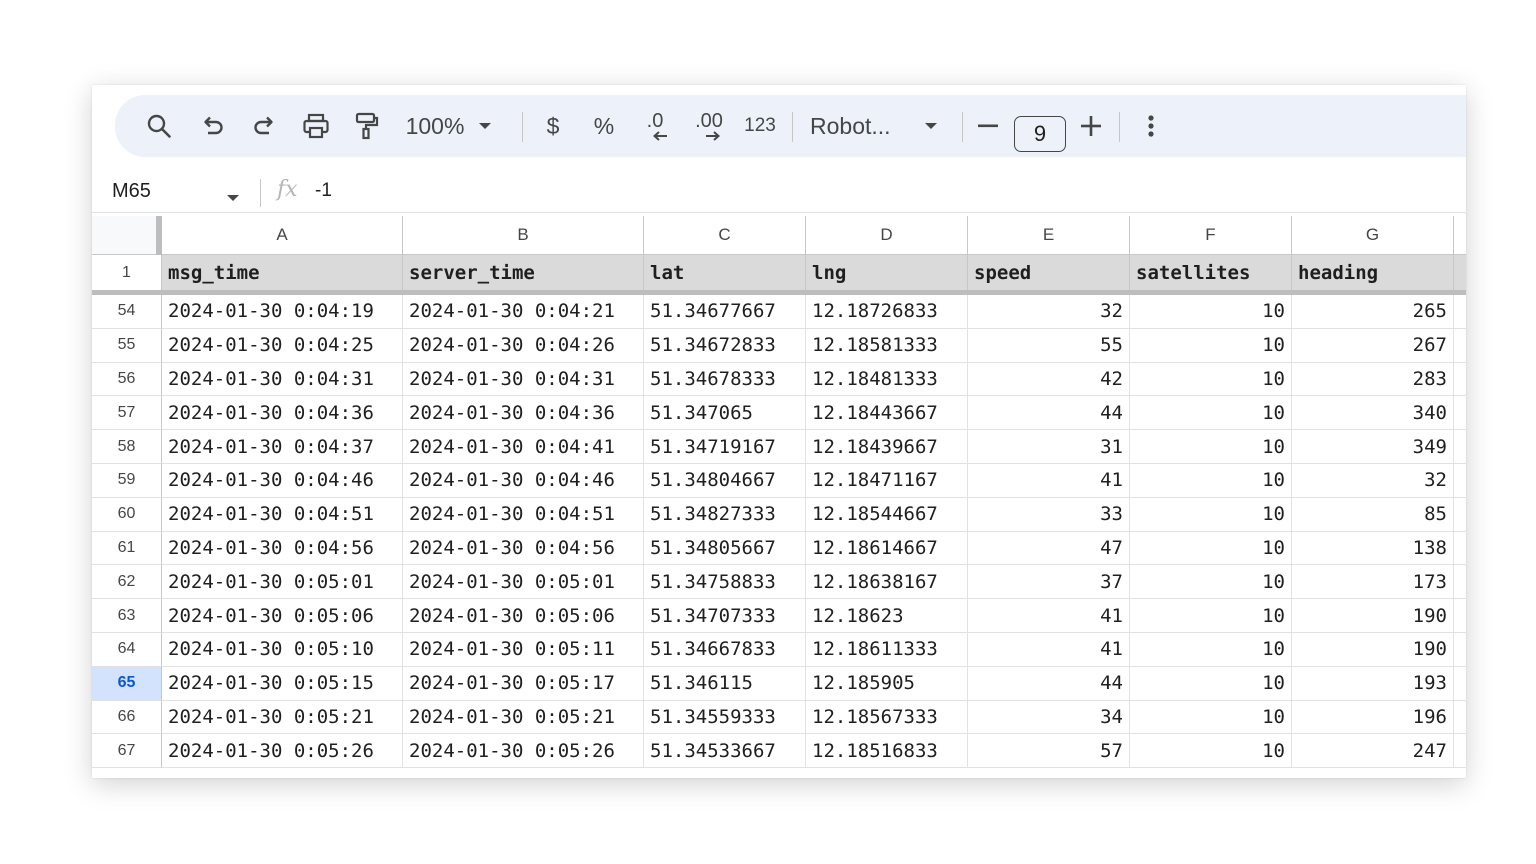  I want to click on table-cell: 51.34758833, so click(725, 582).